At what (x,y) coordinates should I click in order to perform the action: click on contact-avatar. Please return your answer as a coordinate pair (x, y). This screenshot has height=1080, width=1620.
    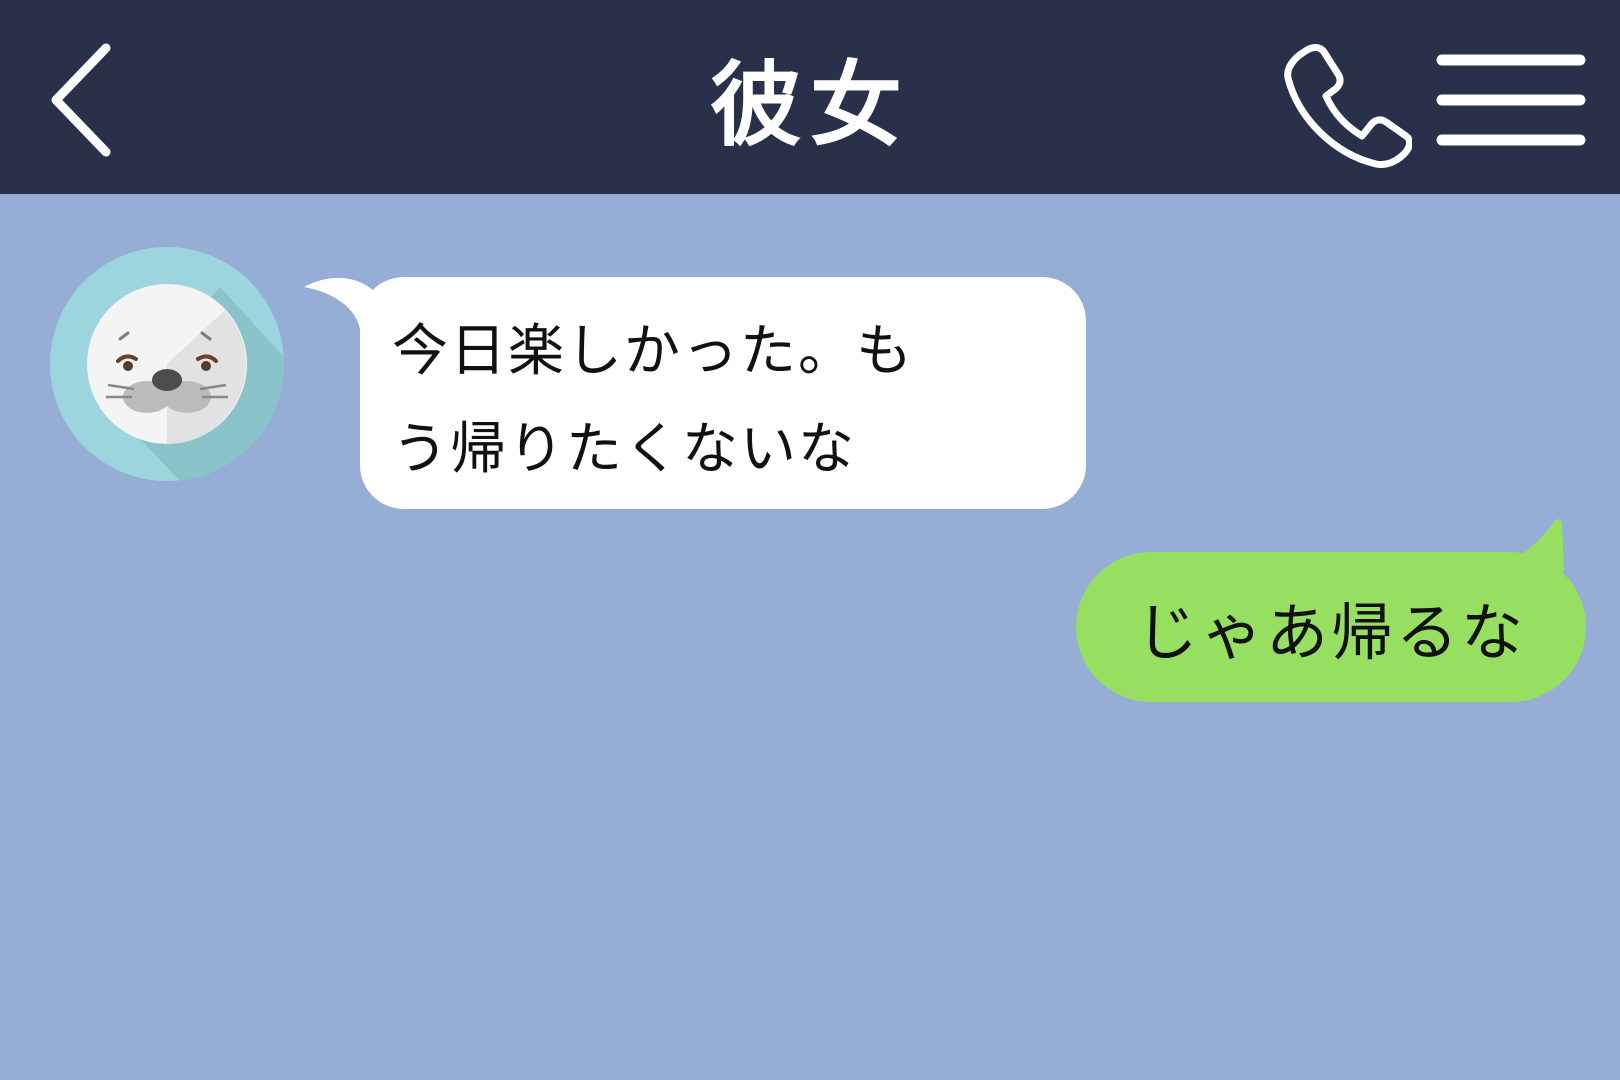
    Looking at the image, I should click on (167, 364).